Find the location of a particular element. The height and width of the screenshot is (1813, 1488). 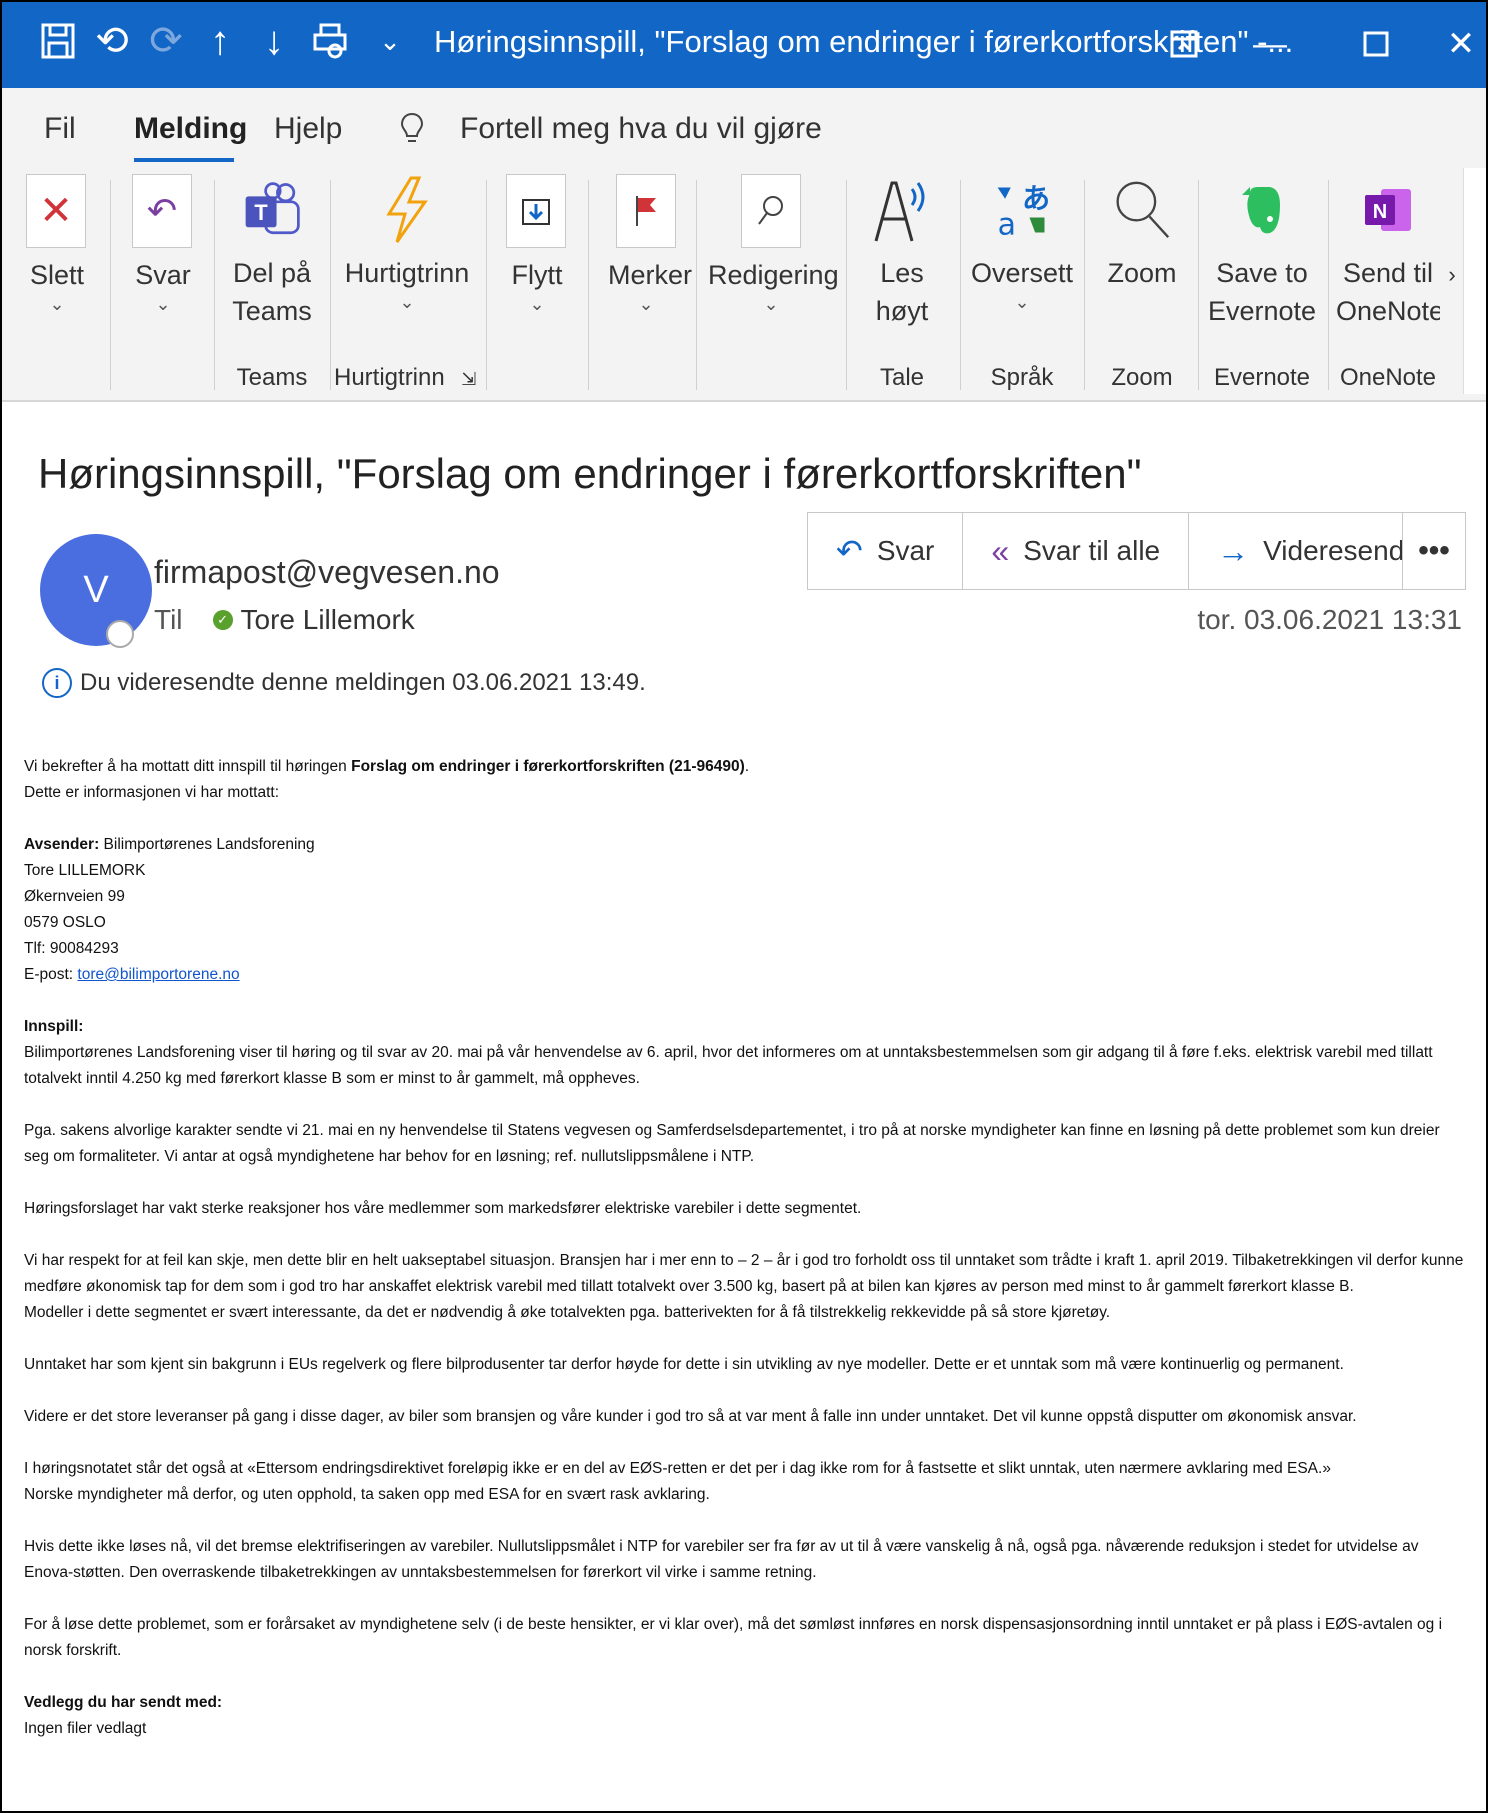

reply-all-icon: « is located at coordinates (1000, 550).